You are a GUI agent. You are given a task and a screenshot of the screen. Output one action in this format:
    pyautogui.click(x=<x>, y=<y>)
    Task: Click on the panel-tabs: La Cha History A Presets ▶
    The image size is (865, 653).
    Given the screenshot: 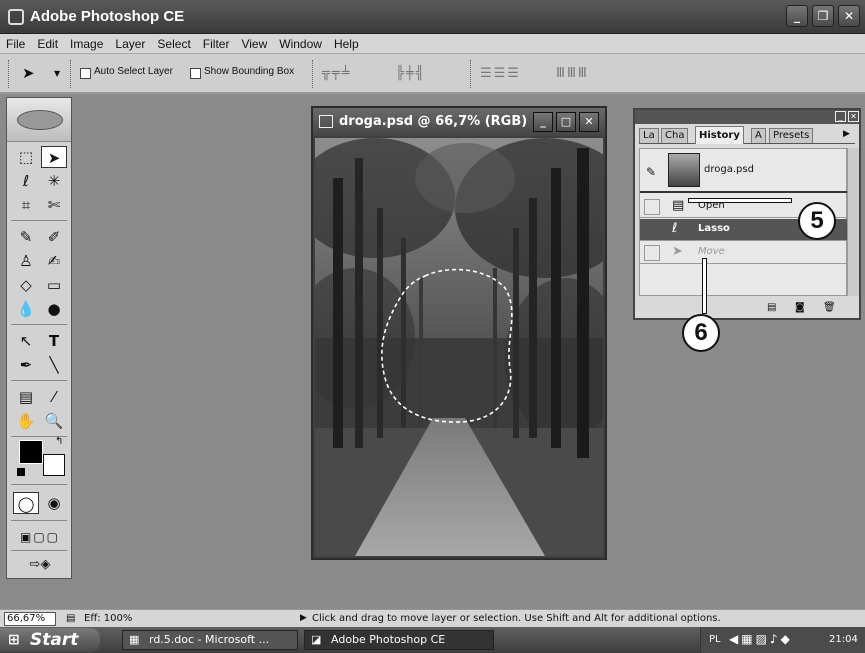 What is the action you would take?
    pyautogui.click(x=747, y=135)
    